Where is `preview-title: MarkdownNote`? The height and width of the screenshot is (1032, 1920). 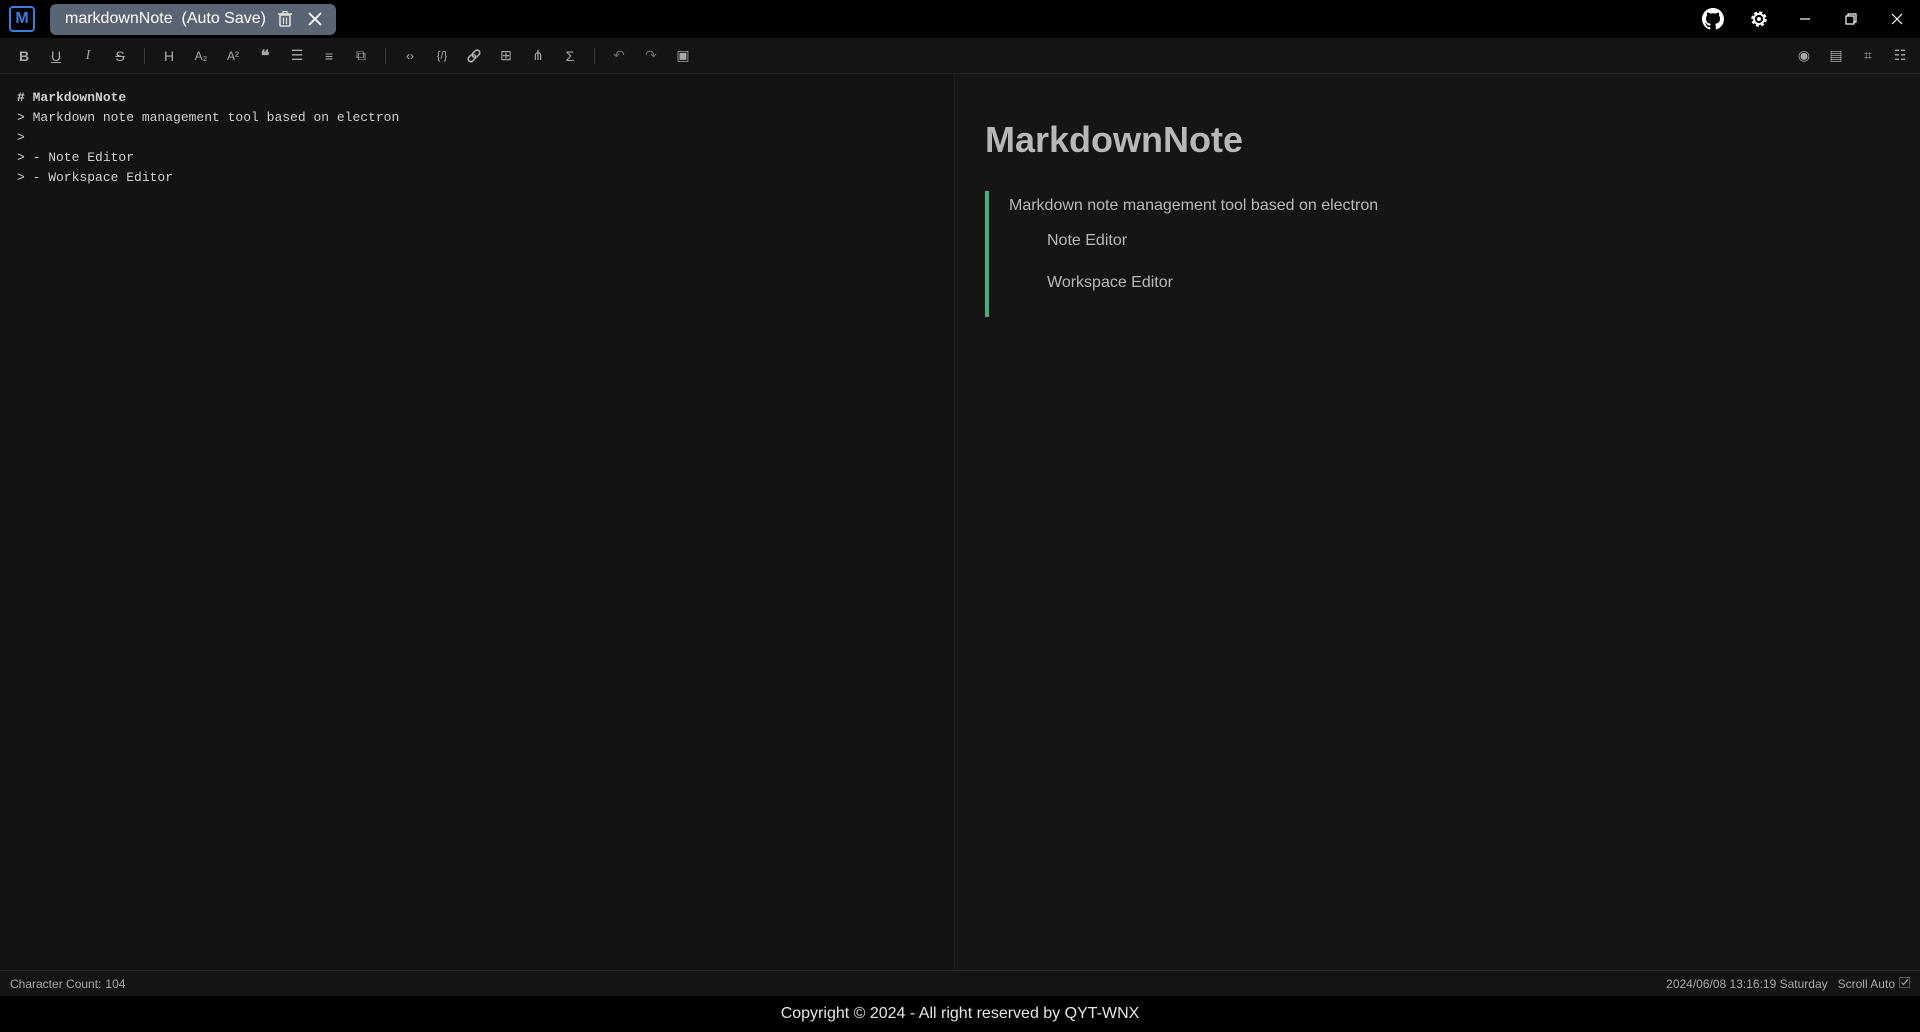
preview-title: MarkdownNote is located at coordinates (1114, 139).